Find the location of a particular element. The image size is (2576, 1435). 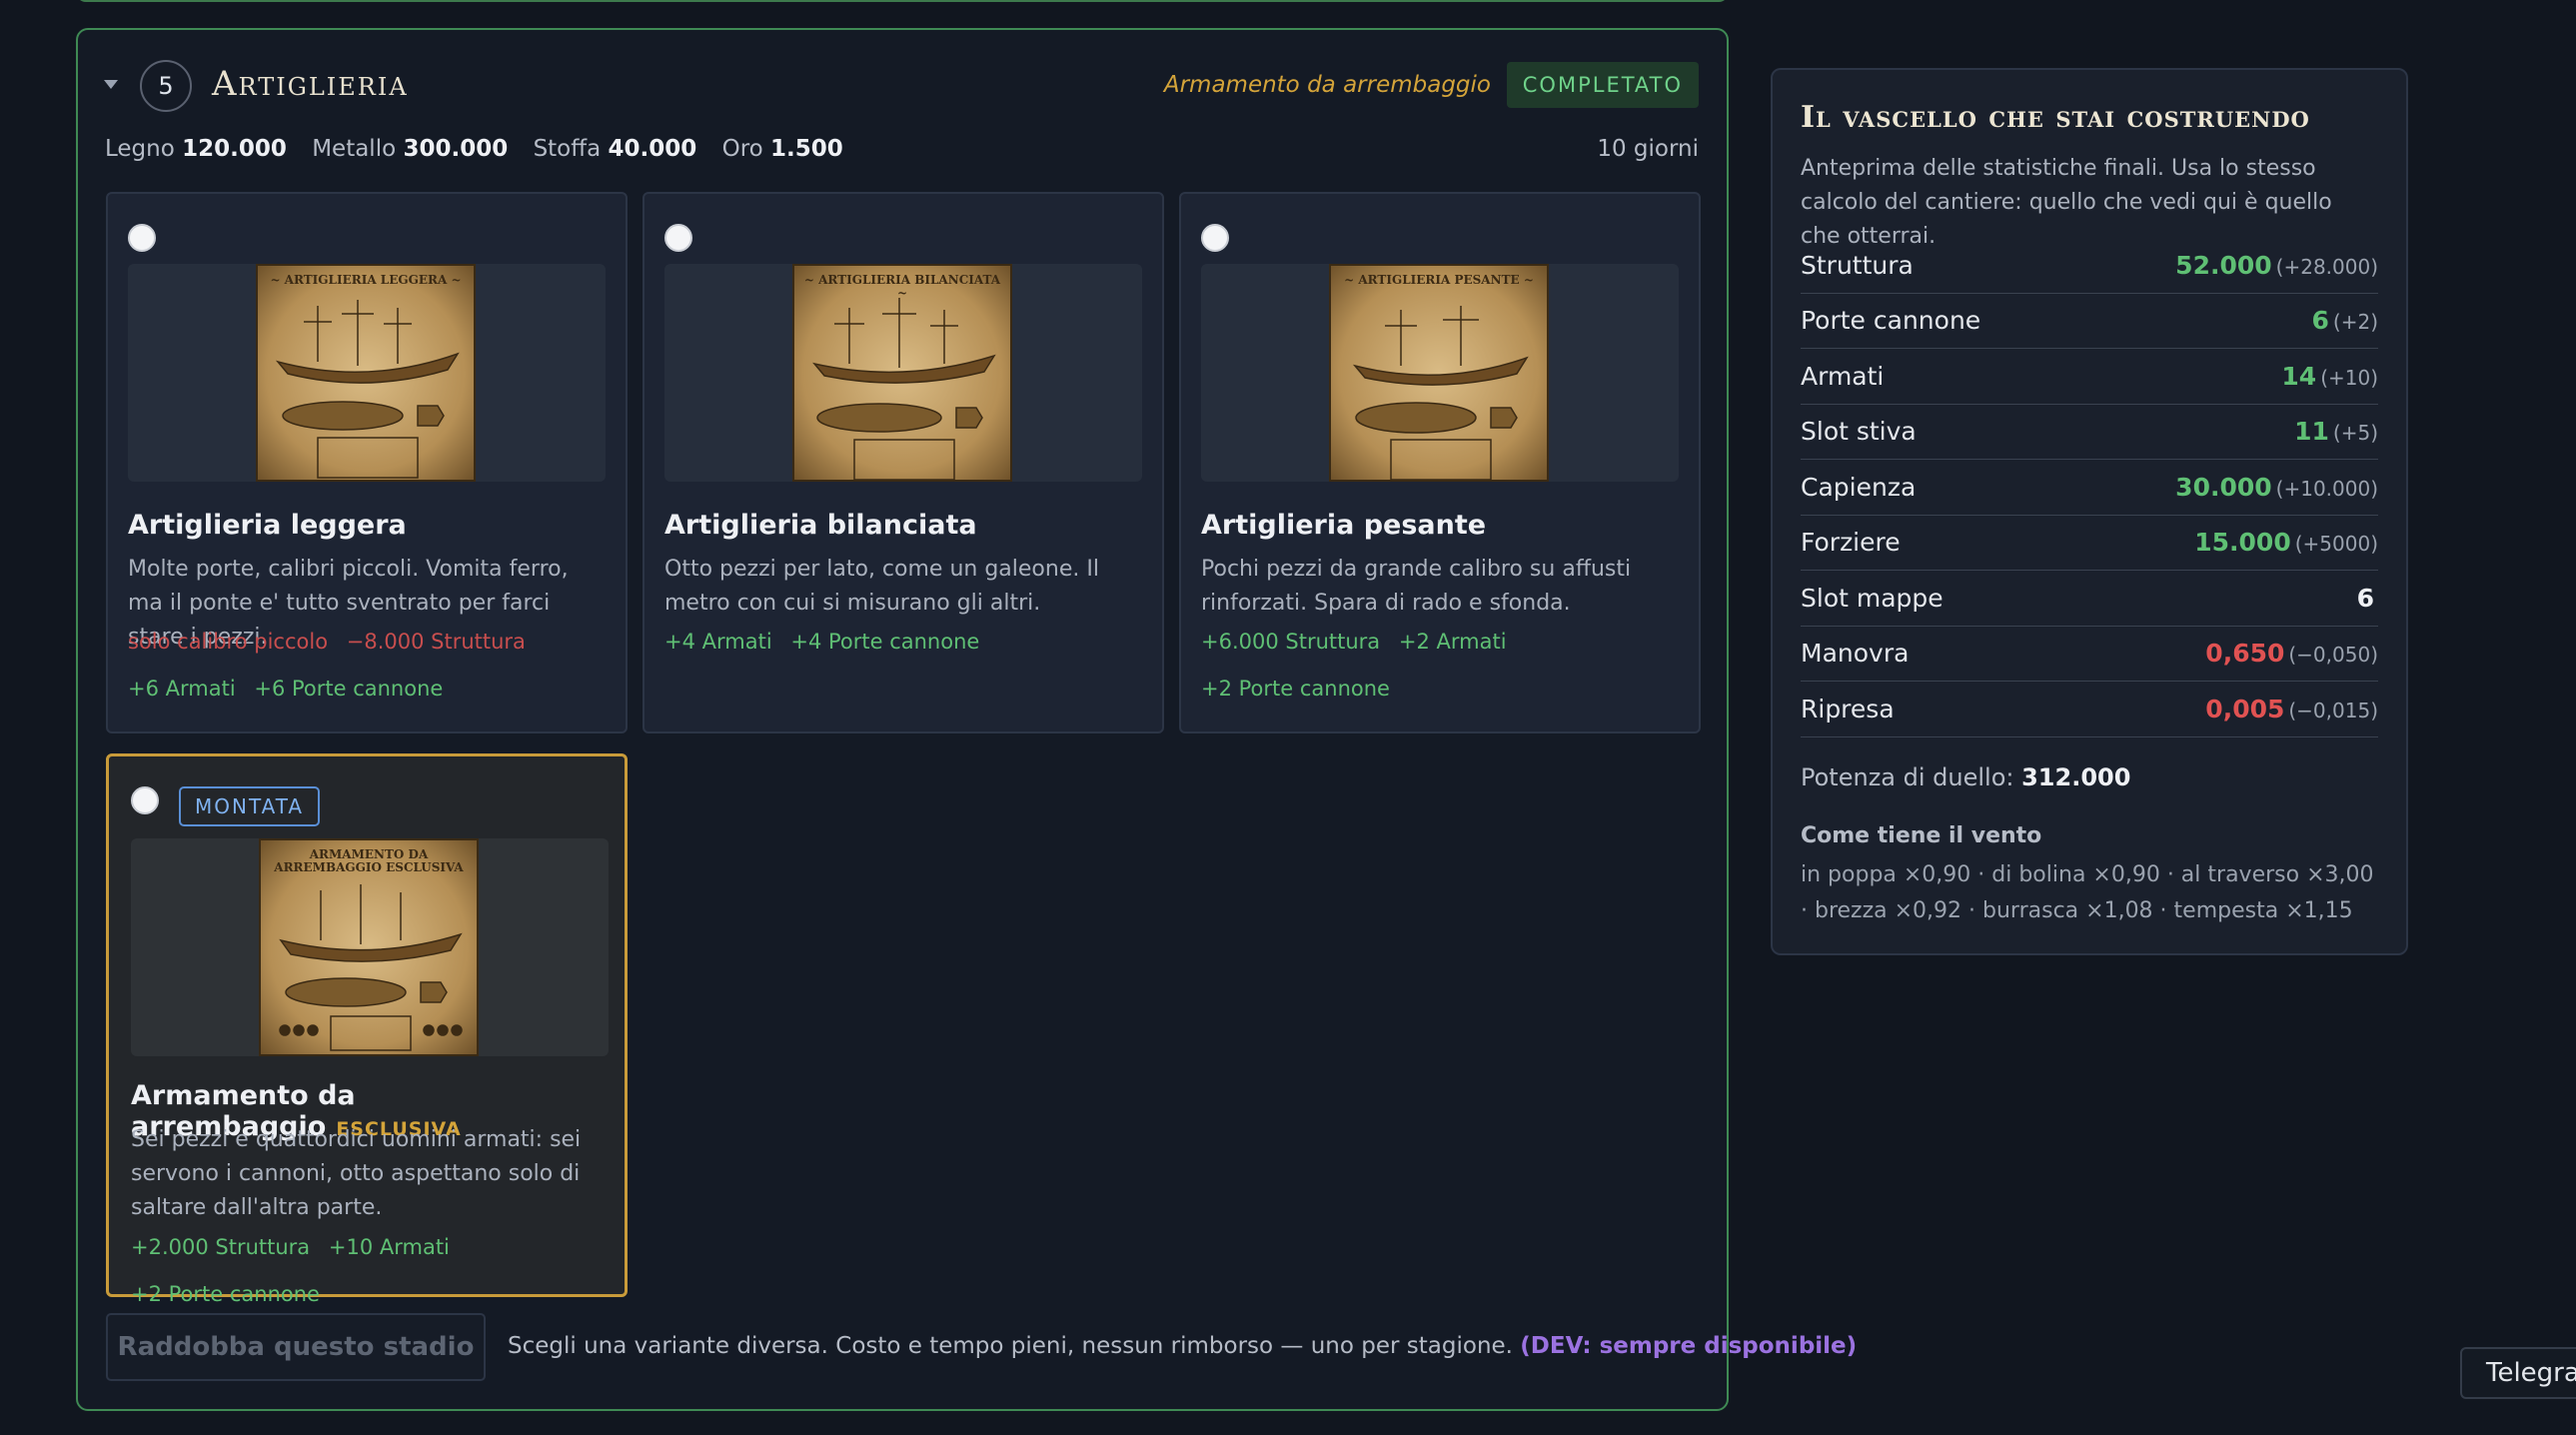

ship-plan-image: ~ ARTIGLIERIA LEGGERA ~ is located at coordinates (366, 373).